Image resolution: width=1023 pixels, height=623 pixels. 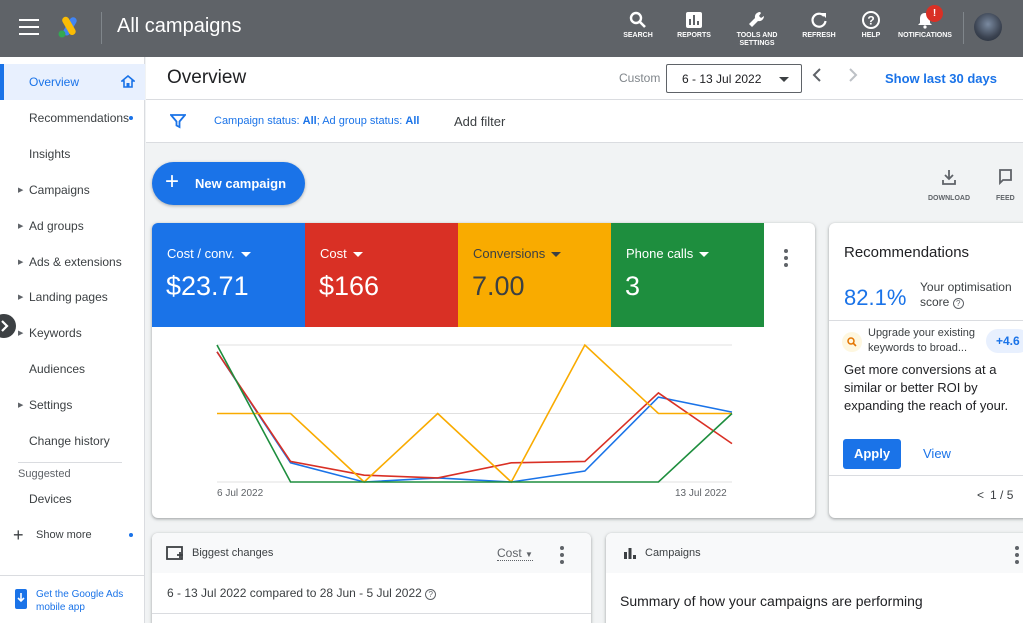 I want to click on previous-period-button, so click(x=817, y=77).